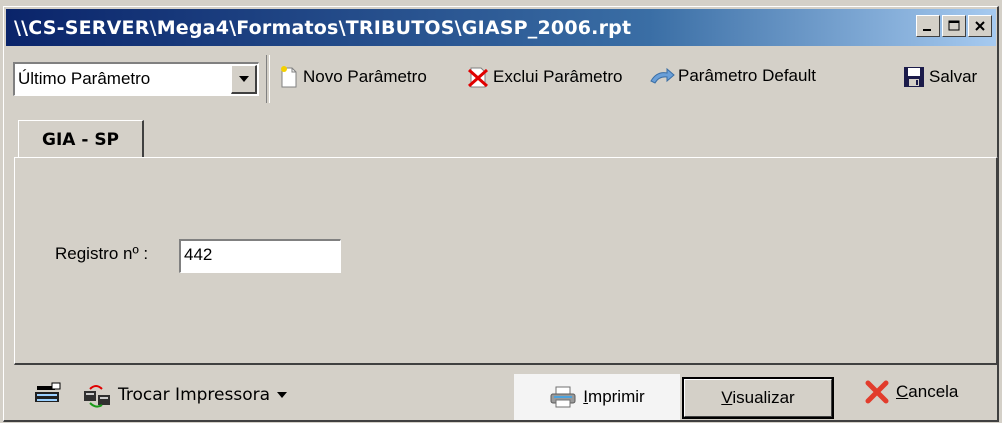 The height and width of the screenshot is (423, 1002). What do you see at coordinates (260, 256) in the screenshot?
I see `registro-input: 442` at bounding box center [260, 256].